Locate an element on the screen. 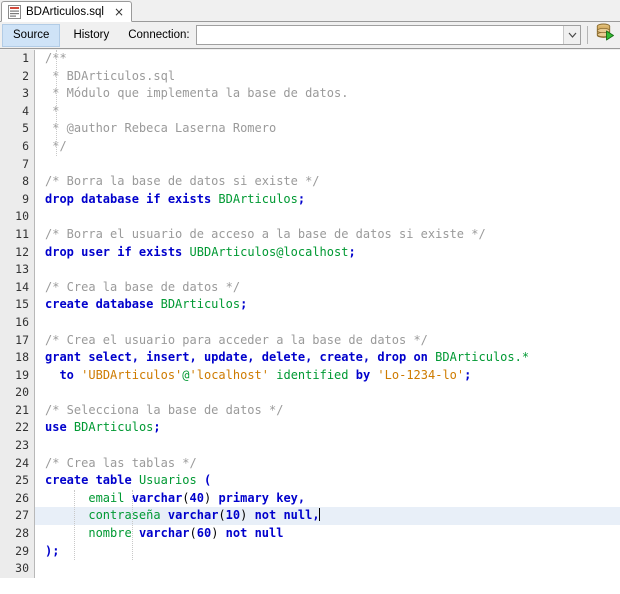 This screenshot has height=594, width=620. token-com: * is located at coordinates (52, 110).